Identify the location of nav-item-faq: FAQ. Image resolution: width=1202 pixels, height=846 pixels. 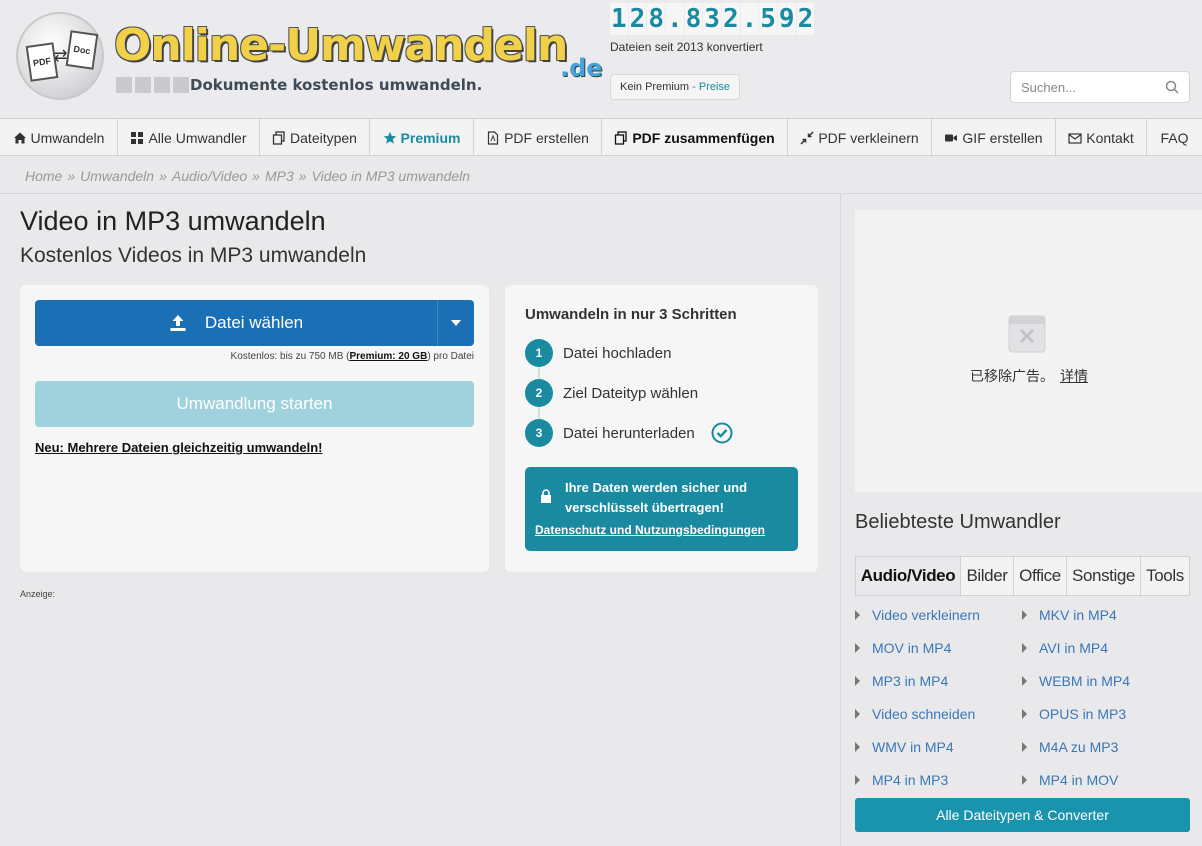
(1174, 137).